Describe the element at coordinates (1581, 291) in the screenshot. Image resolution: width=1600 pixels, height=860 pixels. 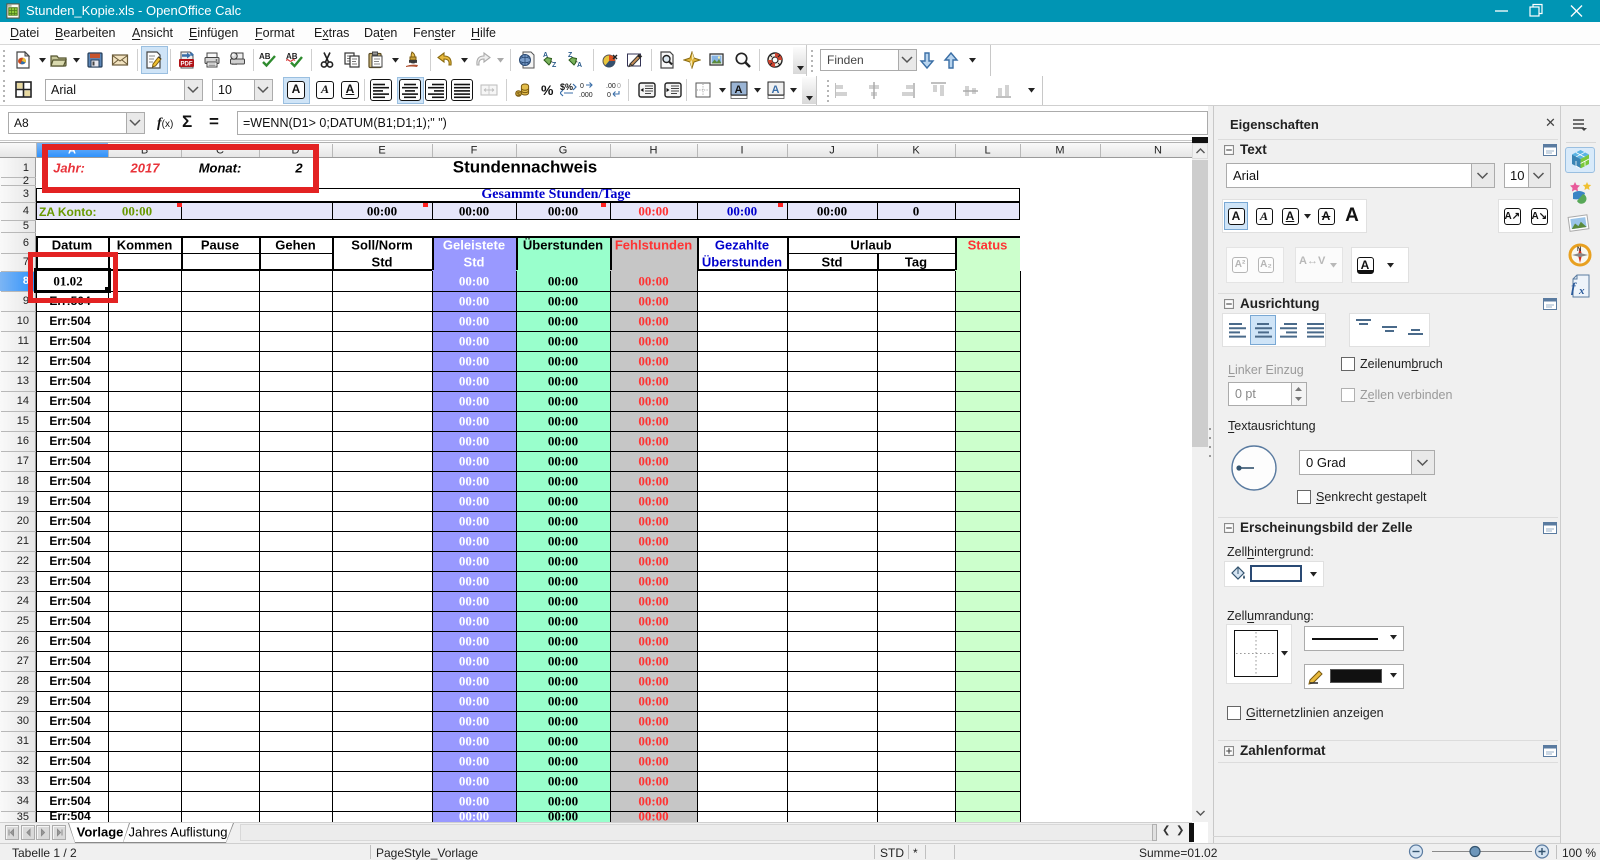
I see `svg-text: x` at that location.